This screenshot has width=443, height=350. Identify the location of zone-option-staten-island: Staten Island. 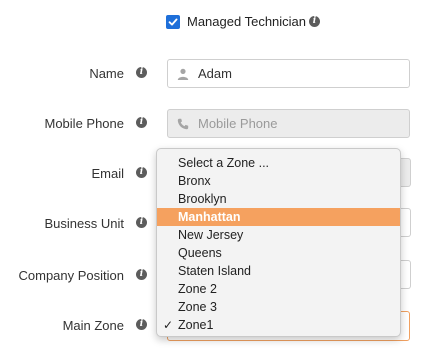
(278, 271).